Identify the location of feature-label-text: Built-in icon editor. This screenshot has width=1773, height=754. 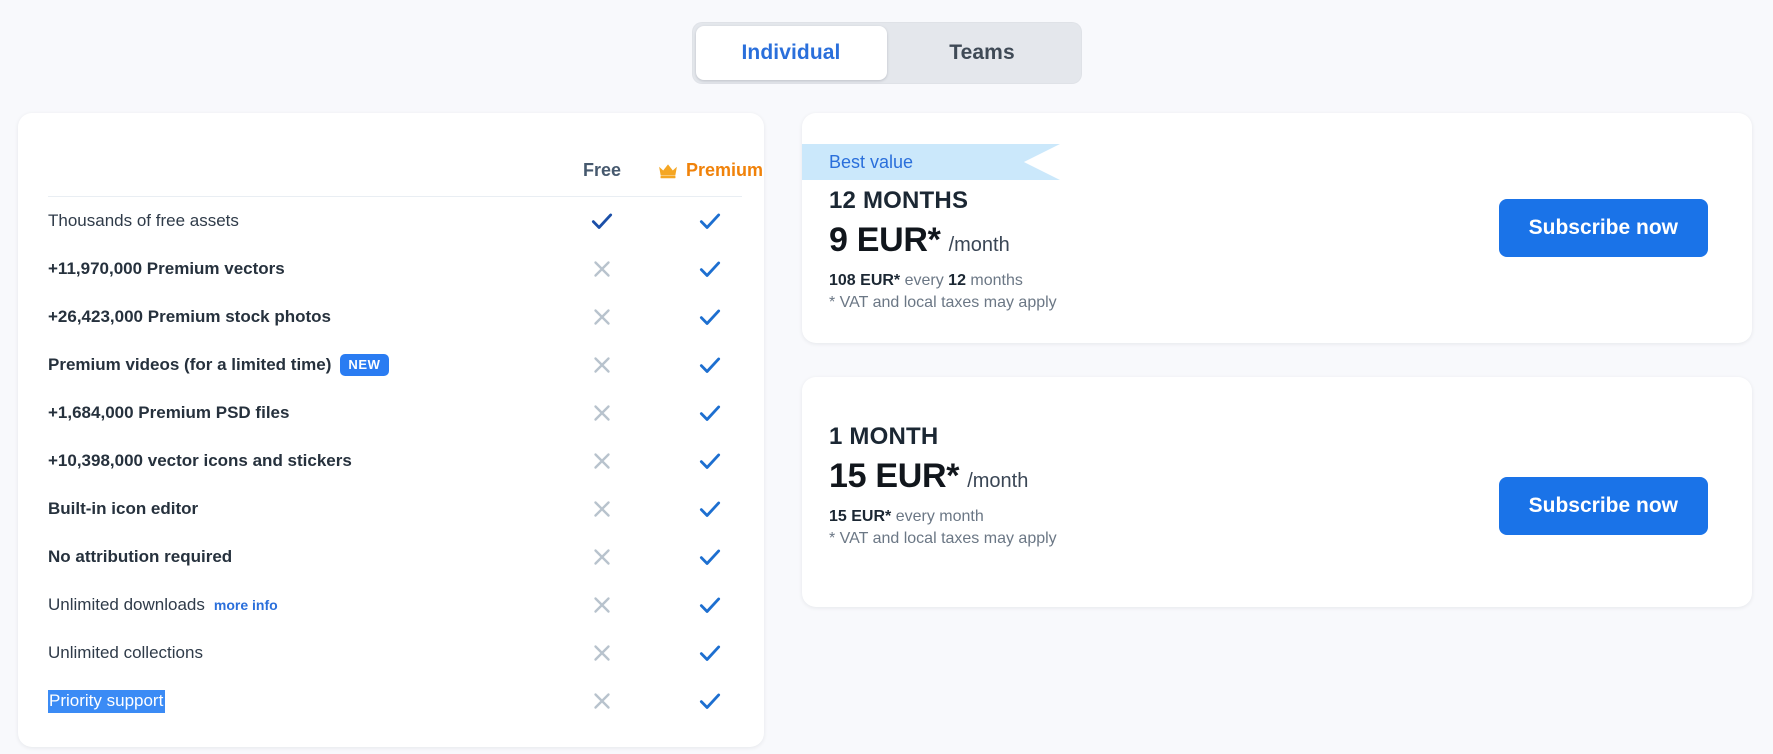
(123, 508).